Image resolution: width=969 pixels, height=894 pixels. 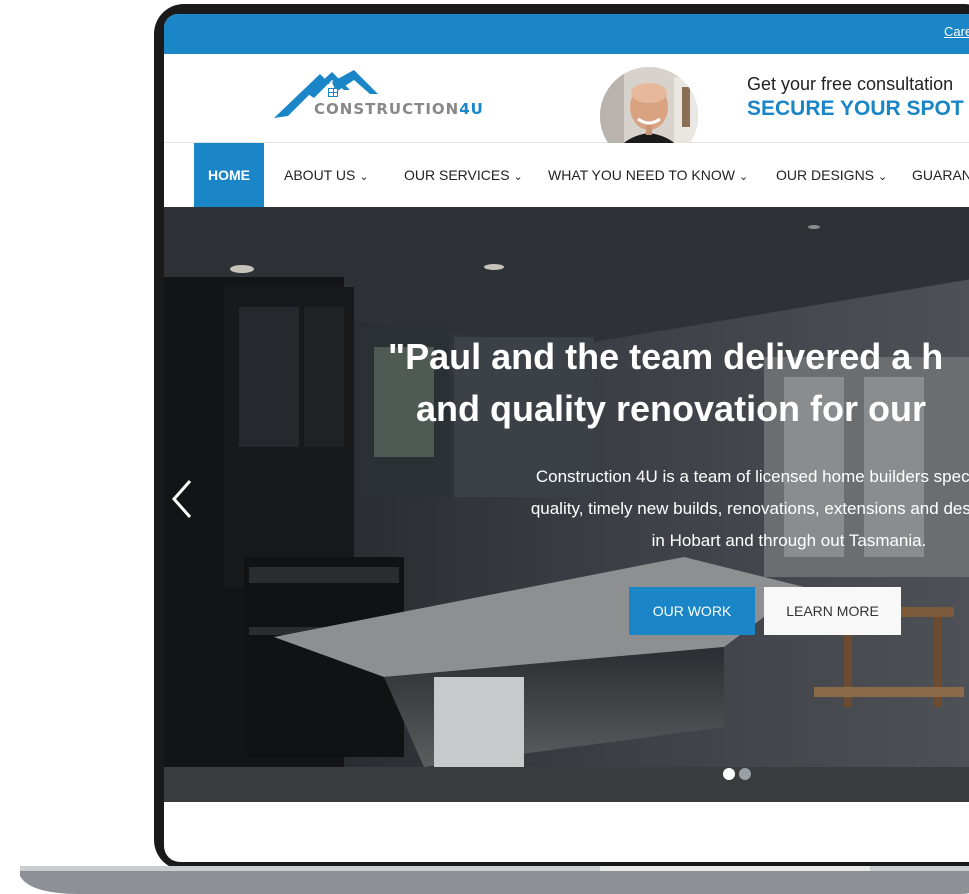 I want to click on our-work-button: OUR WORK, so click(x=692, y=611).